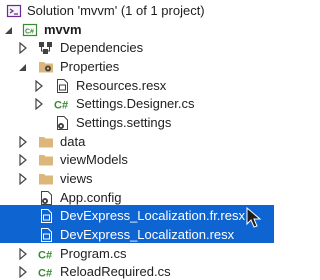  Describe the element at coordinates (121, 85) in the screenshot. I see `tree-item-label: Resources.resx` at that location.